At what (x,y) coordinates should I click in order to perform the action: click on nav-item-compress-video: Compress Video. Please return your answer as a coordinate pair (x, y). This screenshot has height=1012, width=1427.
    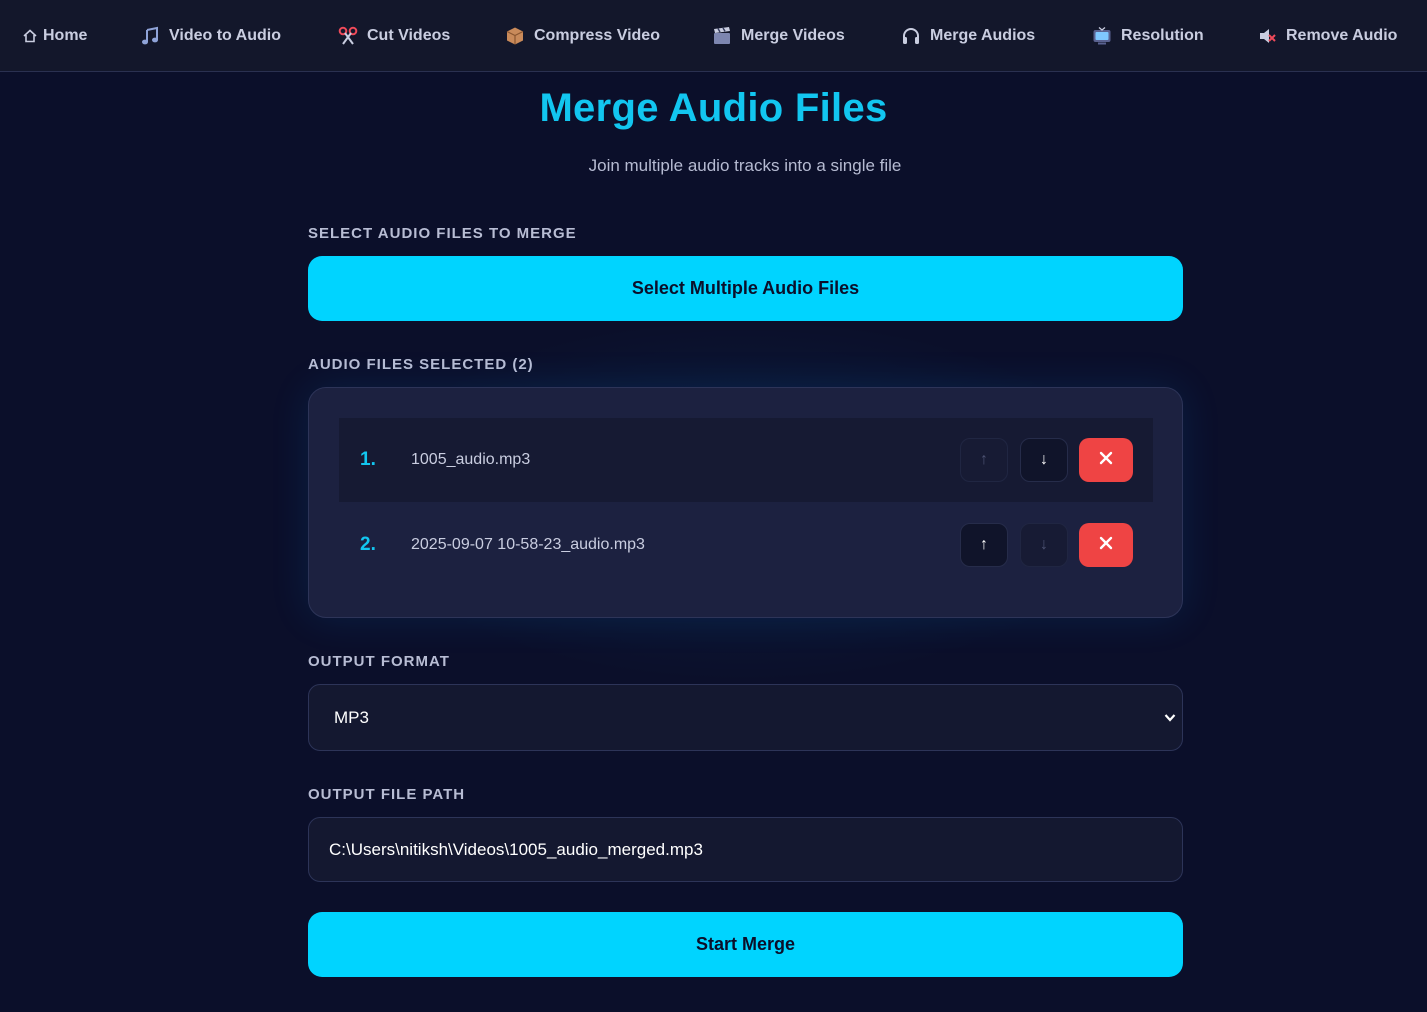
    Looking at the image, I should click on (582, 35).